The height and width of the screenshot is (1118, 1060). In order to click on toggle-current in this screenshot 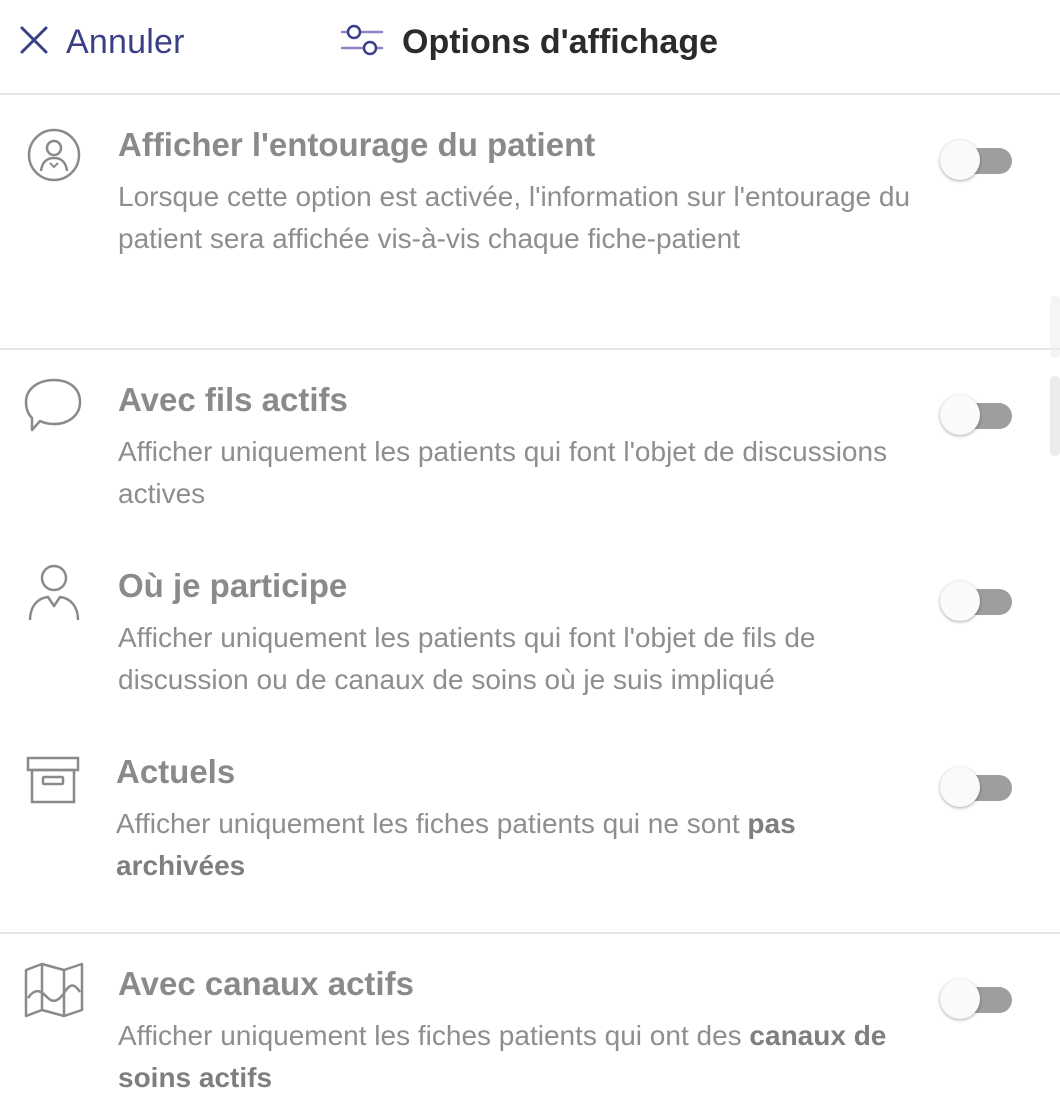, I will do `click(976, 787)`.